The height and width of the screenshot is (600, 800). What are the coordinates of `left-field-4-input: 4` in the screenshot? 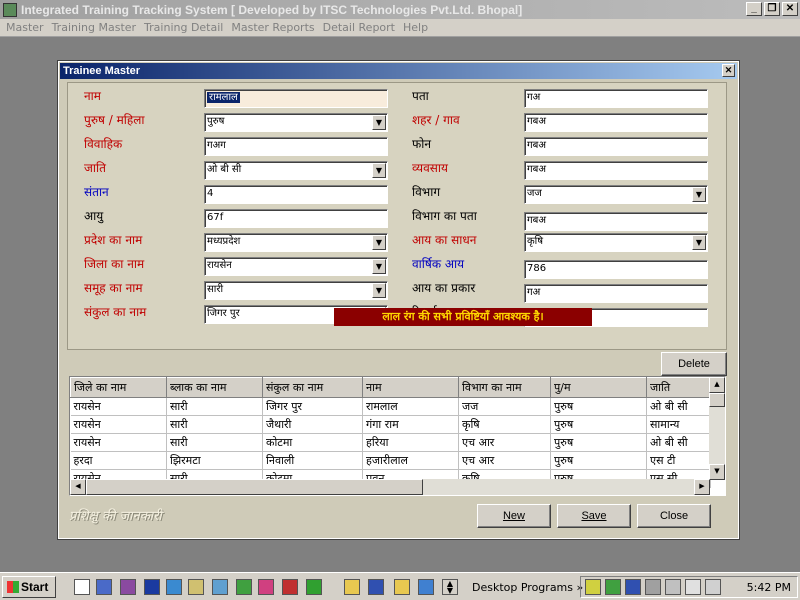 It's located at (296, 194).